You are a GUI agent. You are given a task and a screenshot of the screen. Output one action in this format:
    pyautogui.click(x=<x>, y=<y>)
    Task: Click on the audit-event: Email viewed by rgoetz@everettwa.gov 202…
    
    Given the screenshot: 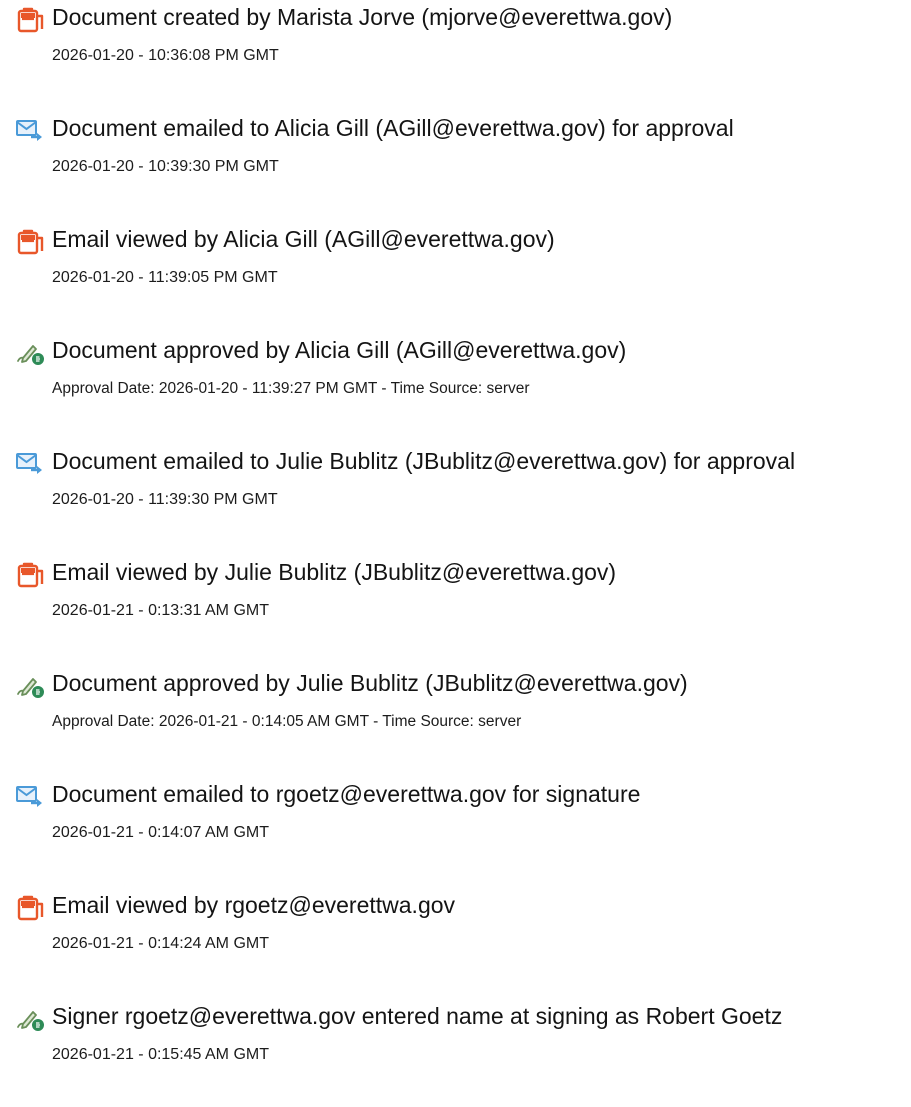 What is the action you would take?
    pyautogui.click(x=455, y=933)
    